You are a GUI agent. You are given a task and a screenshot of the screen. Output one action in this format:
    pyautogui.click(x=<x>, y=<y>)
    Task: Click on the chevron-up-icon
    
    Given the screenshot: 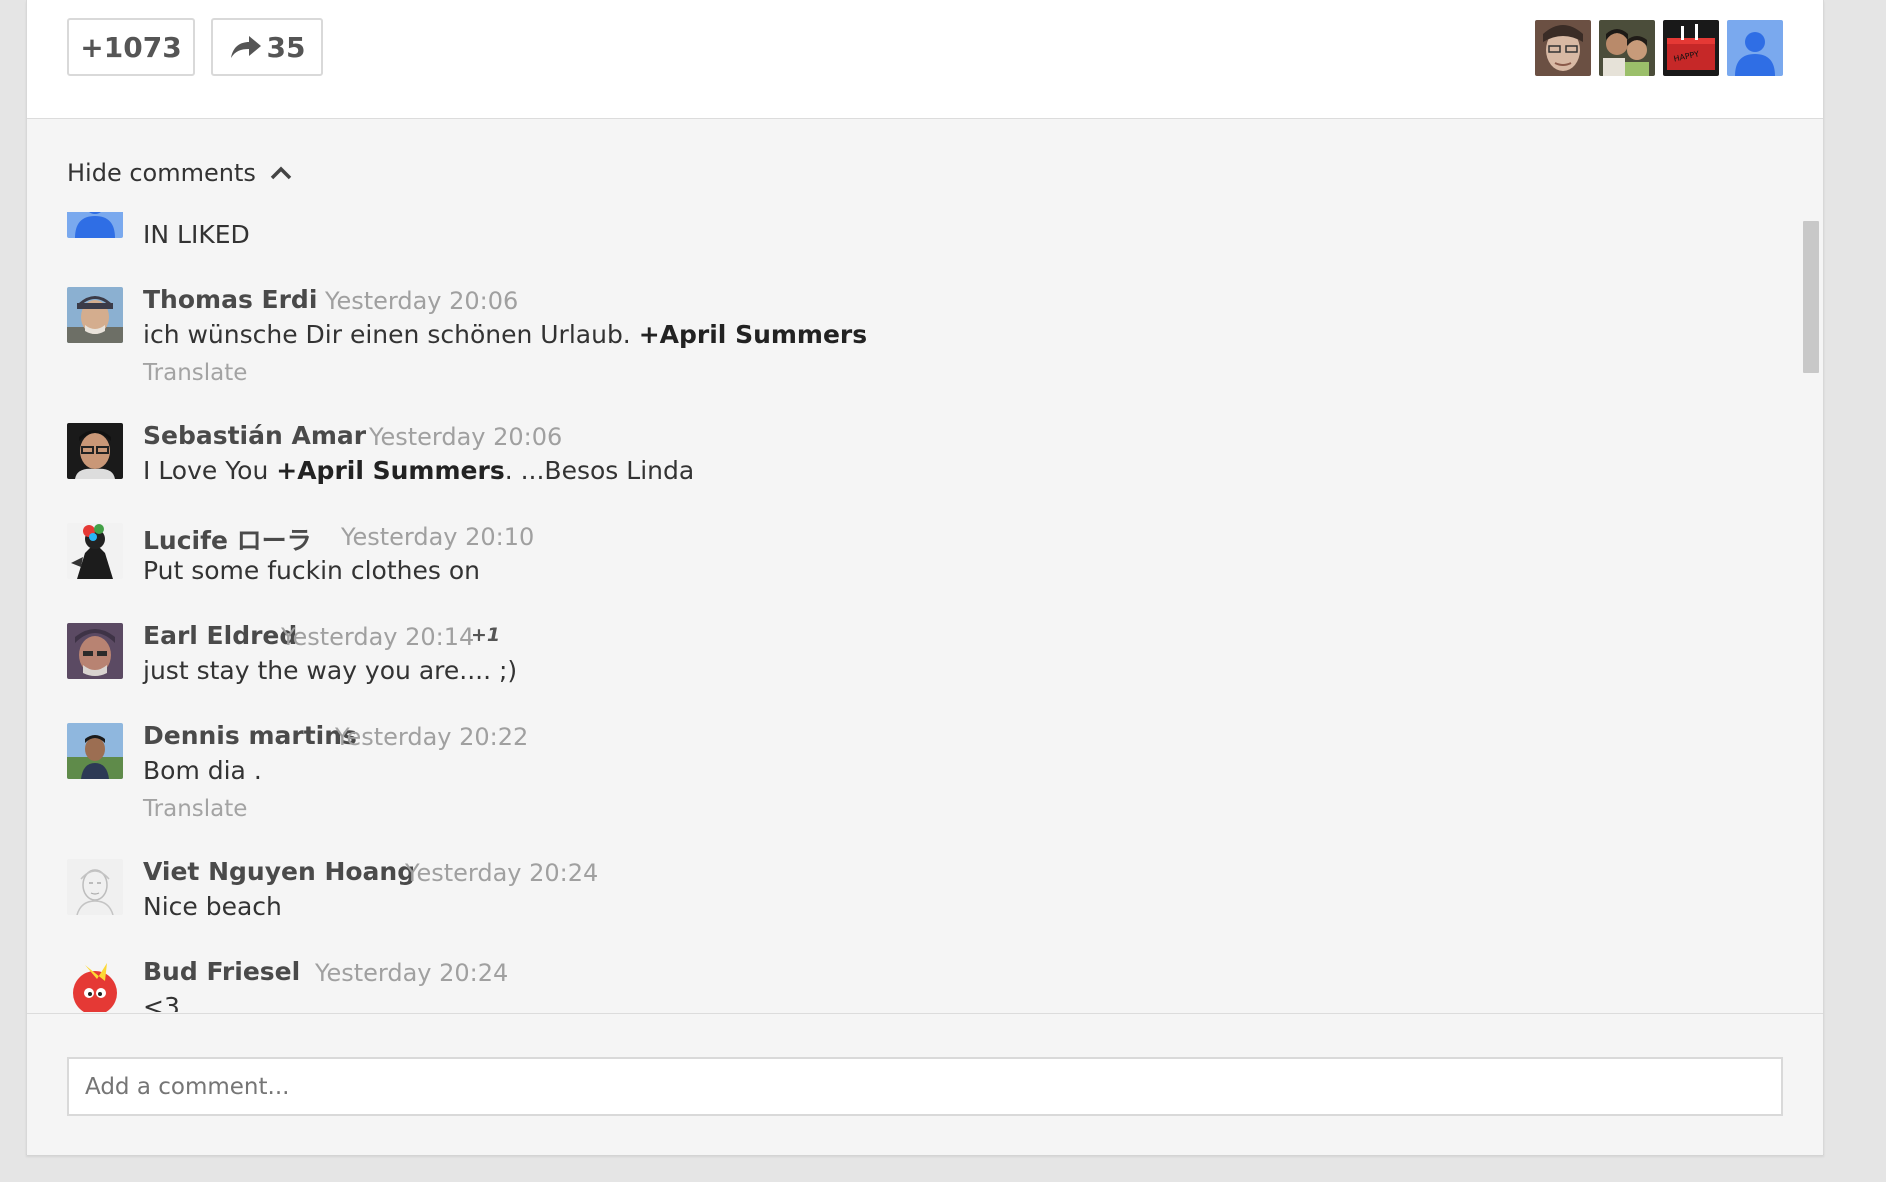 What is the action you would take?
    pyautogui.click(x=281, y=173)
    